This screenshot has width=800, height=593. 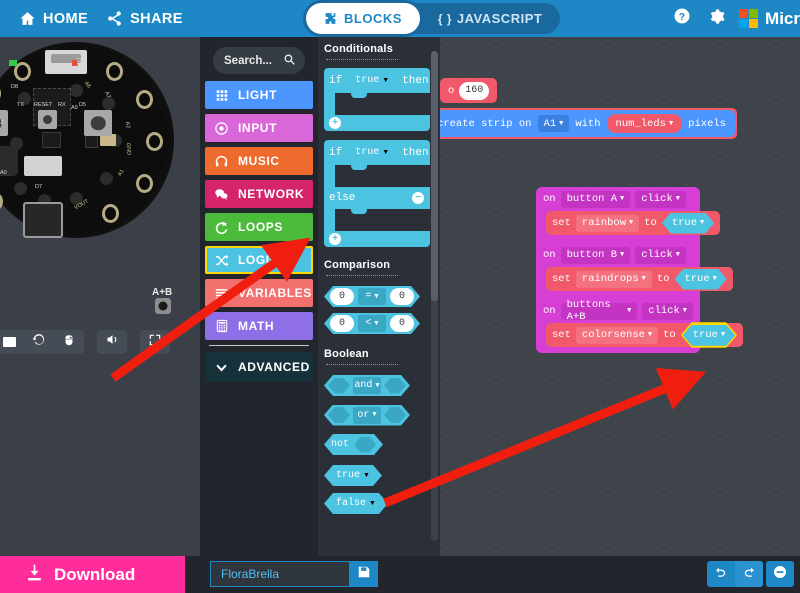 What do you see at coordinates (144, 183) in the screenshot?
I see `pad-a1` at bounding box center [144, 183].